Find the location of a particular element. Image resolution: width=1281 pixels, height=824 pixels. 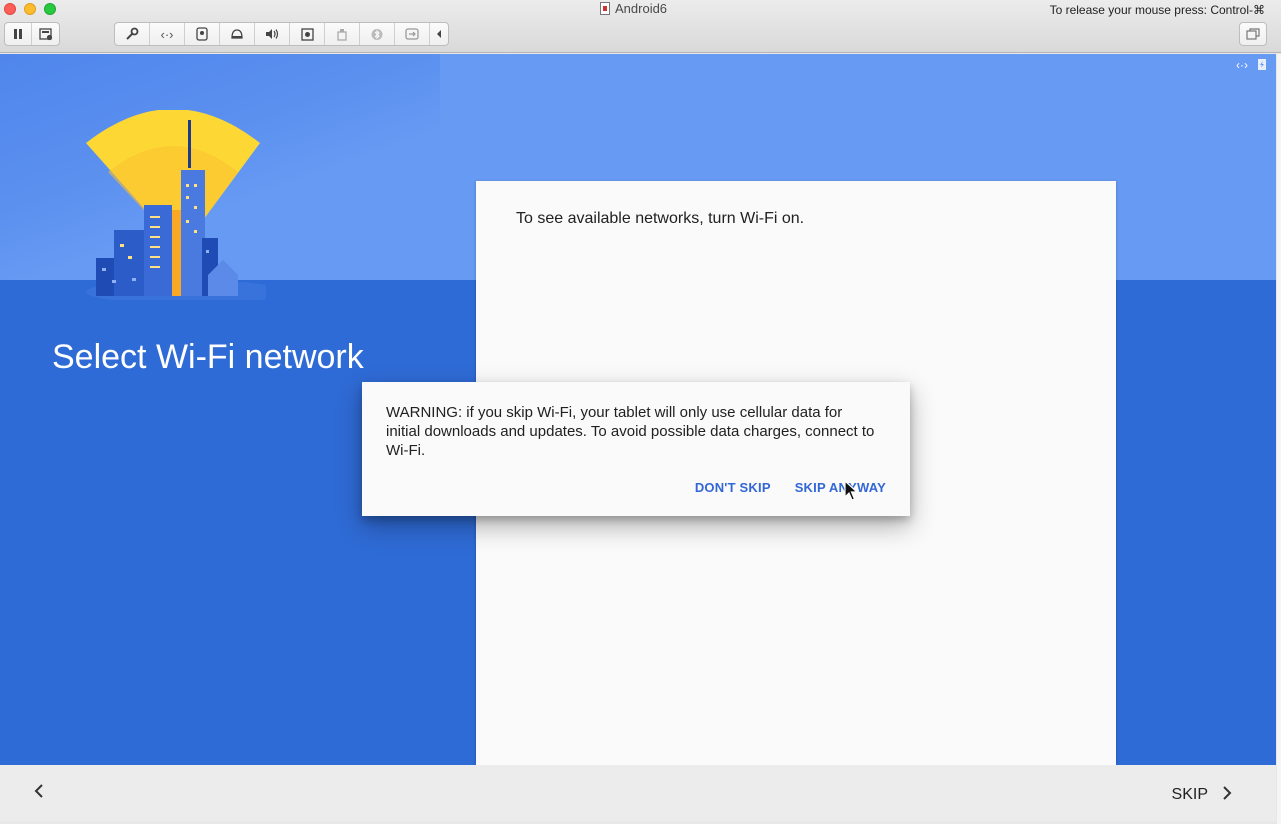

hard-disk-icon is located at coordinates (202, 34).